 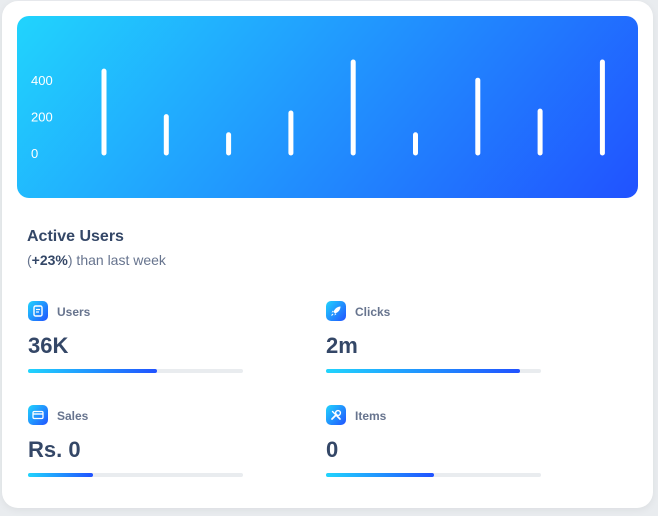 What do you see at coordinates (336, 415) in the screenshot?
I see `wrench-icon` at bounding box center [336, 415].